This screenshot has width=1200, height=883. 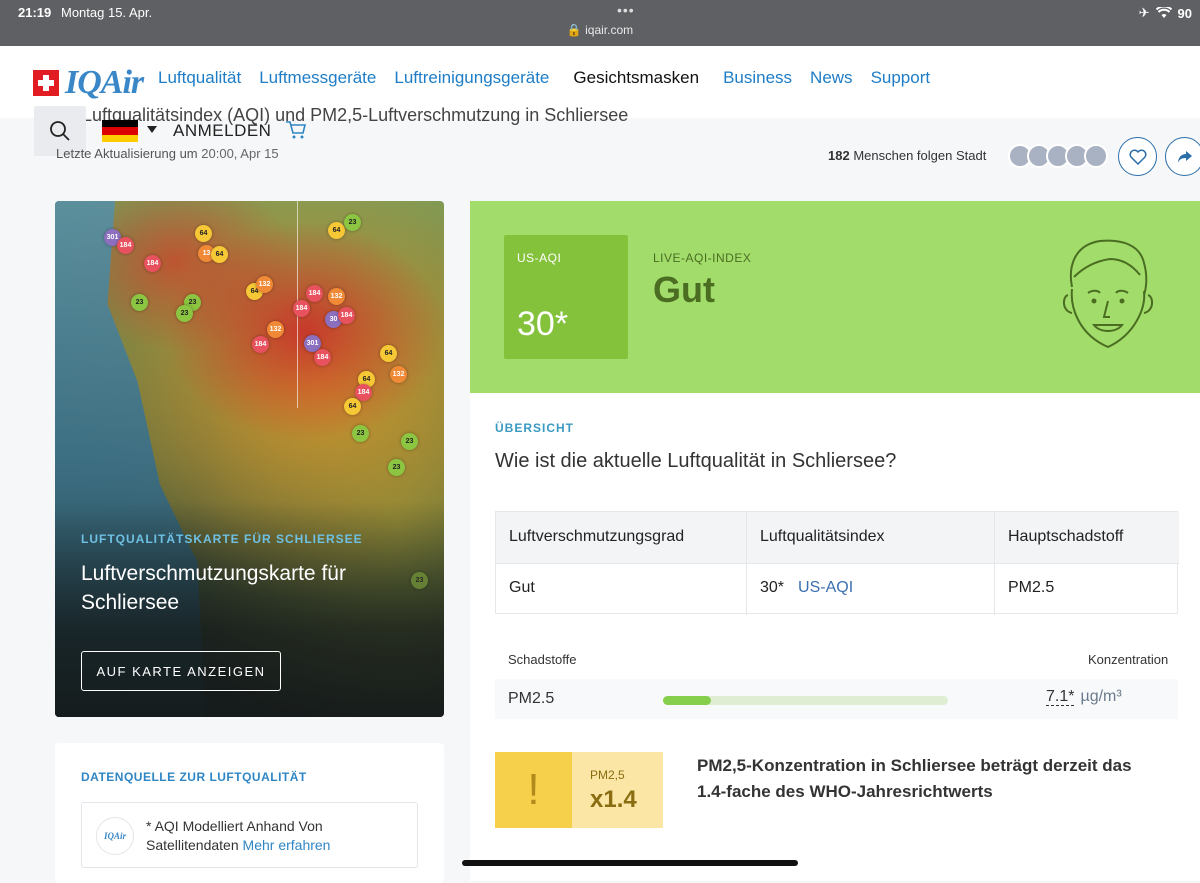 I want to click on followers-label: Menschen folgen Stadt, so click(x=920, y=155).